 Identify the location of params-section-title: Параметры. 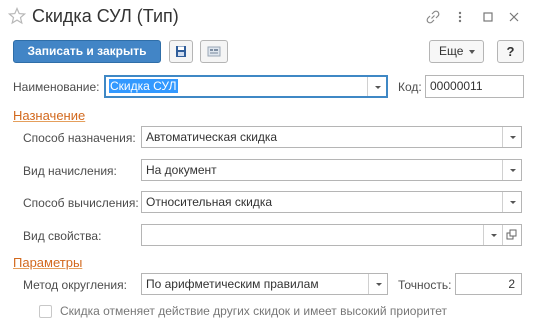
(47, 262).